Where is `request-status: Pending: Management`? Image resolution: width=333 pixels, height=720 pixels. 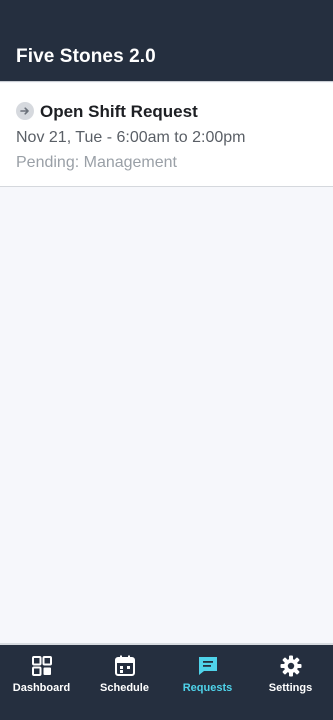 request-status: Pending: Management is located at coordinates (96, 162).